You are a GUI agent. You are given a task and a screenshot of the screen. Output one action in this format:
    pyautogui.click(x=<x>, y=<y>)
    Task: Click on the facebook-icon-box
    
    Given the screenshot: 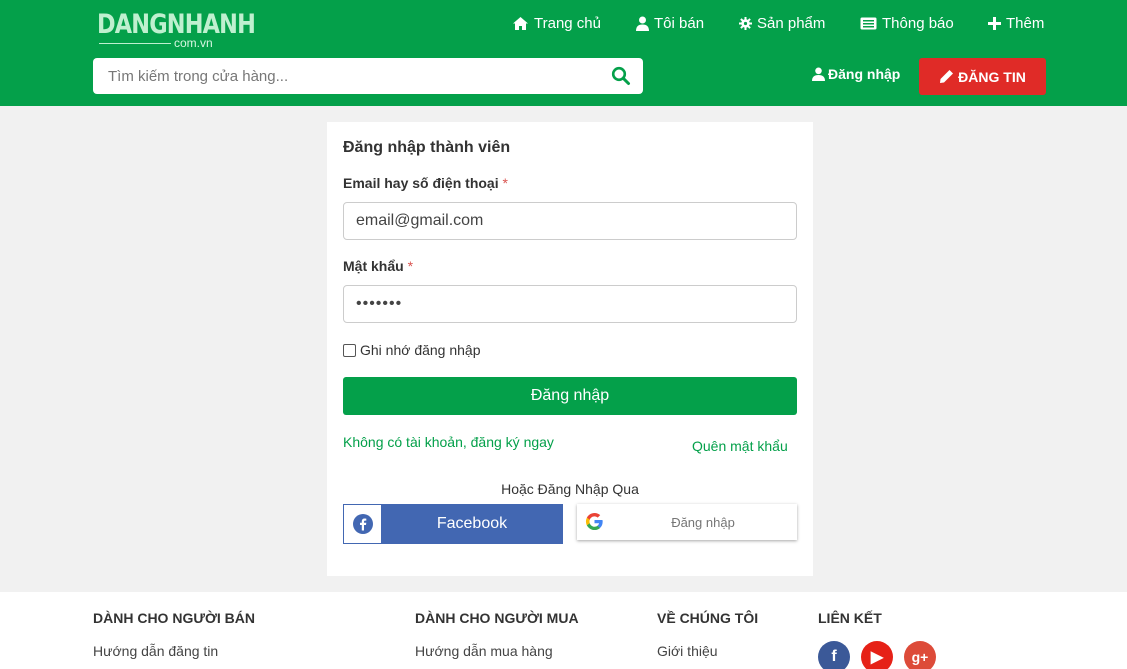 What is the action you would take?
    pyautogui.click(x=363, y=524)
    